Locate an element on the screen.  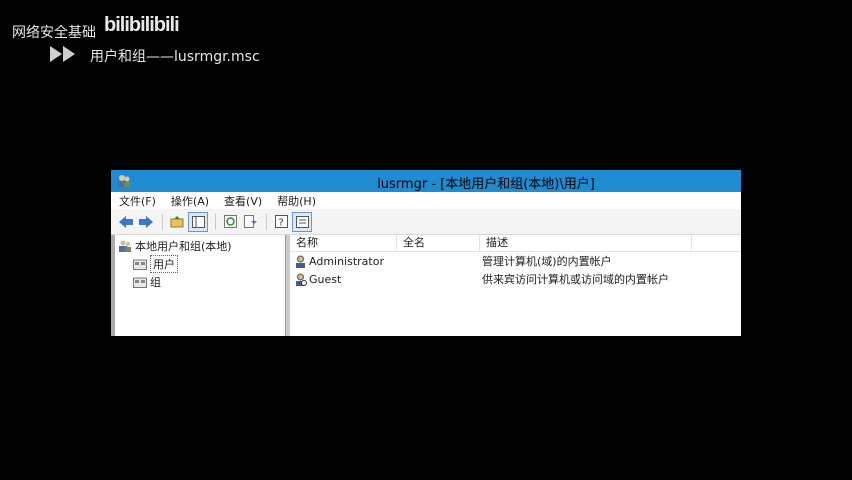
refresh-icon is located at coordinates (230, 221).